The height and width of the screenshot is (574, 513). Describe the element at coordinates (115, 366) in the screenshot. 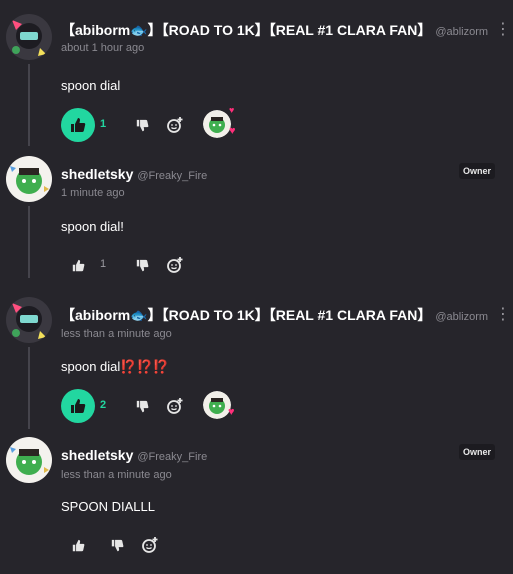

I see `comment-text: spoon dial⁉️⁉️⁉️` at that location.